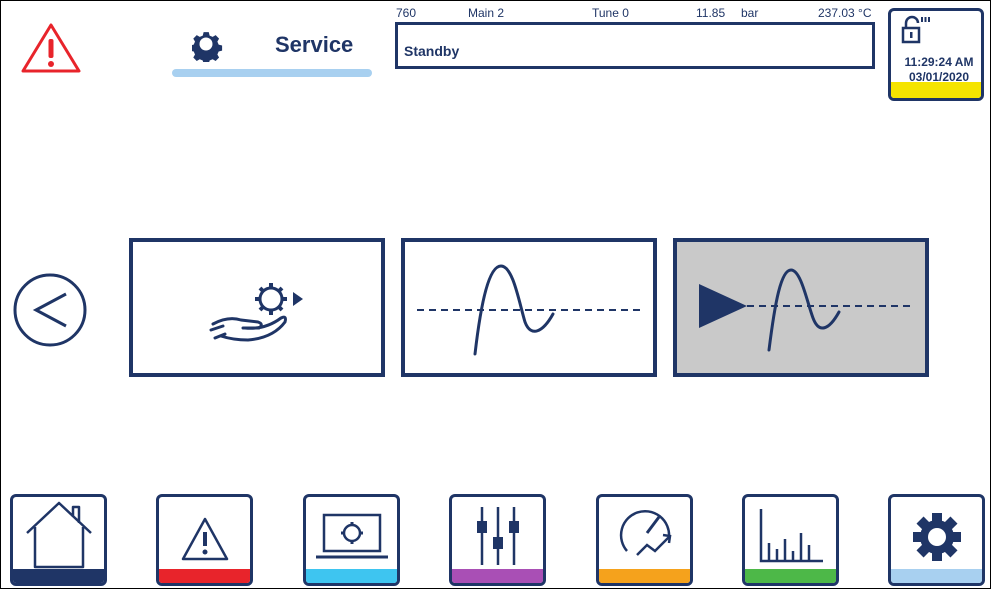 The width and height of the screenshot is (991, 589). I want to click on tune-curve-tile, so click(529, 307).